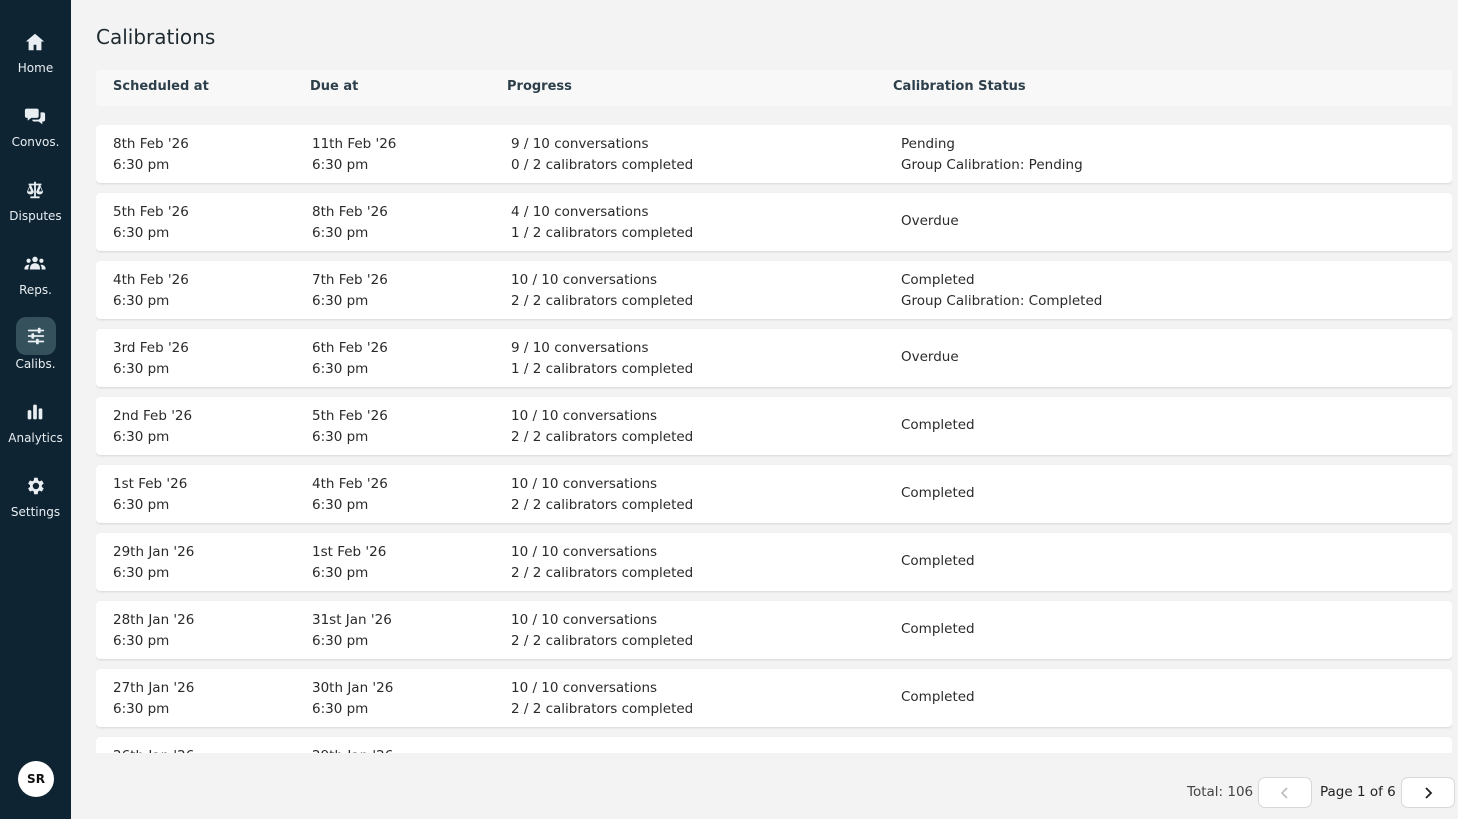 Image resolution: width=1458 pixels, height=819 pixels. I want to click on page-title: Calibrations, so click(156, 37).